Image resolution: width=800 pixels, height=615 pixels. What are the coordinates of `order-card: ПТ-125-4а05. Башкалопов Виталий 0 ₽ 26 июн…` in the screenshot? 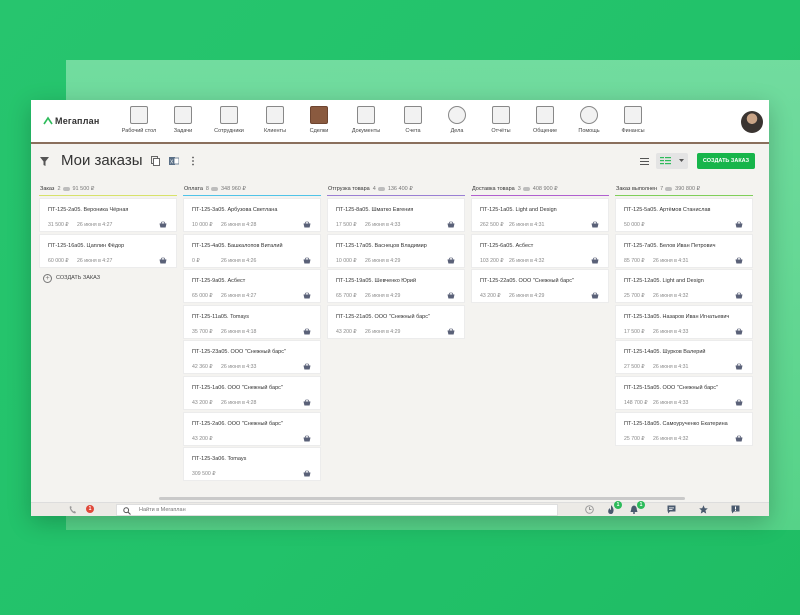 It's located at (252, 250).